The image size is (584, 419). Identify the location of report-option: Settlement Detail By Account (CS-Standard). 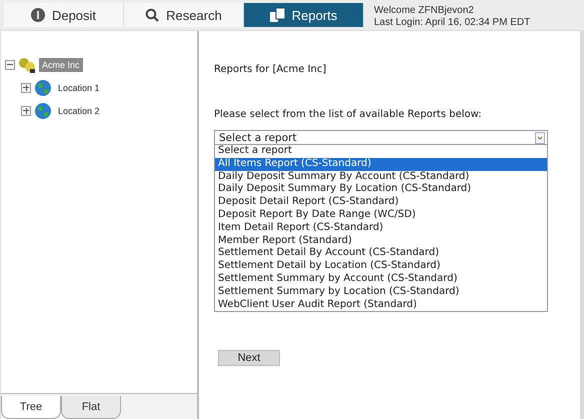
(381, 253).